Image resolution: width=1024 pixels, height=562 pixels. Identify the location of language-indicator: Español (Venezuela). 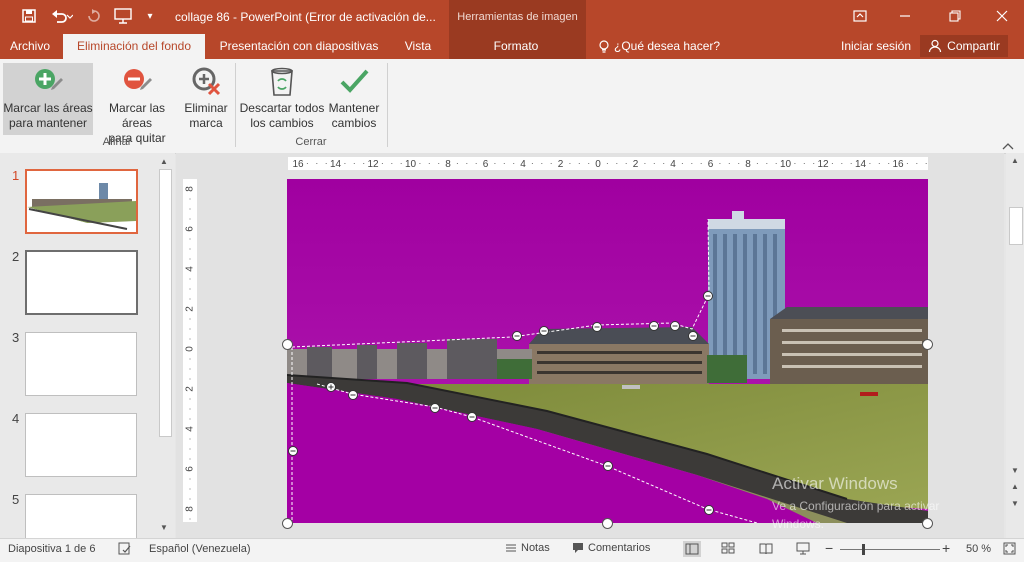
(200, 549).